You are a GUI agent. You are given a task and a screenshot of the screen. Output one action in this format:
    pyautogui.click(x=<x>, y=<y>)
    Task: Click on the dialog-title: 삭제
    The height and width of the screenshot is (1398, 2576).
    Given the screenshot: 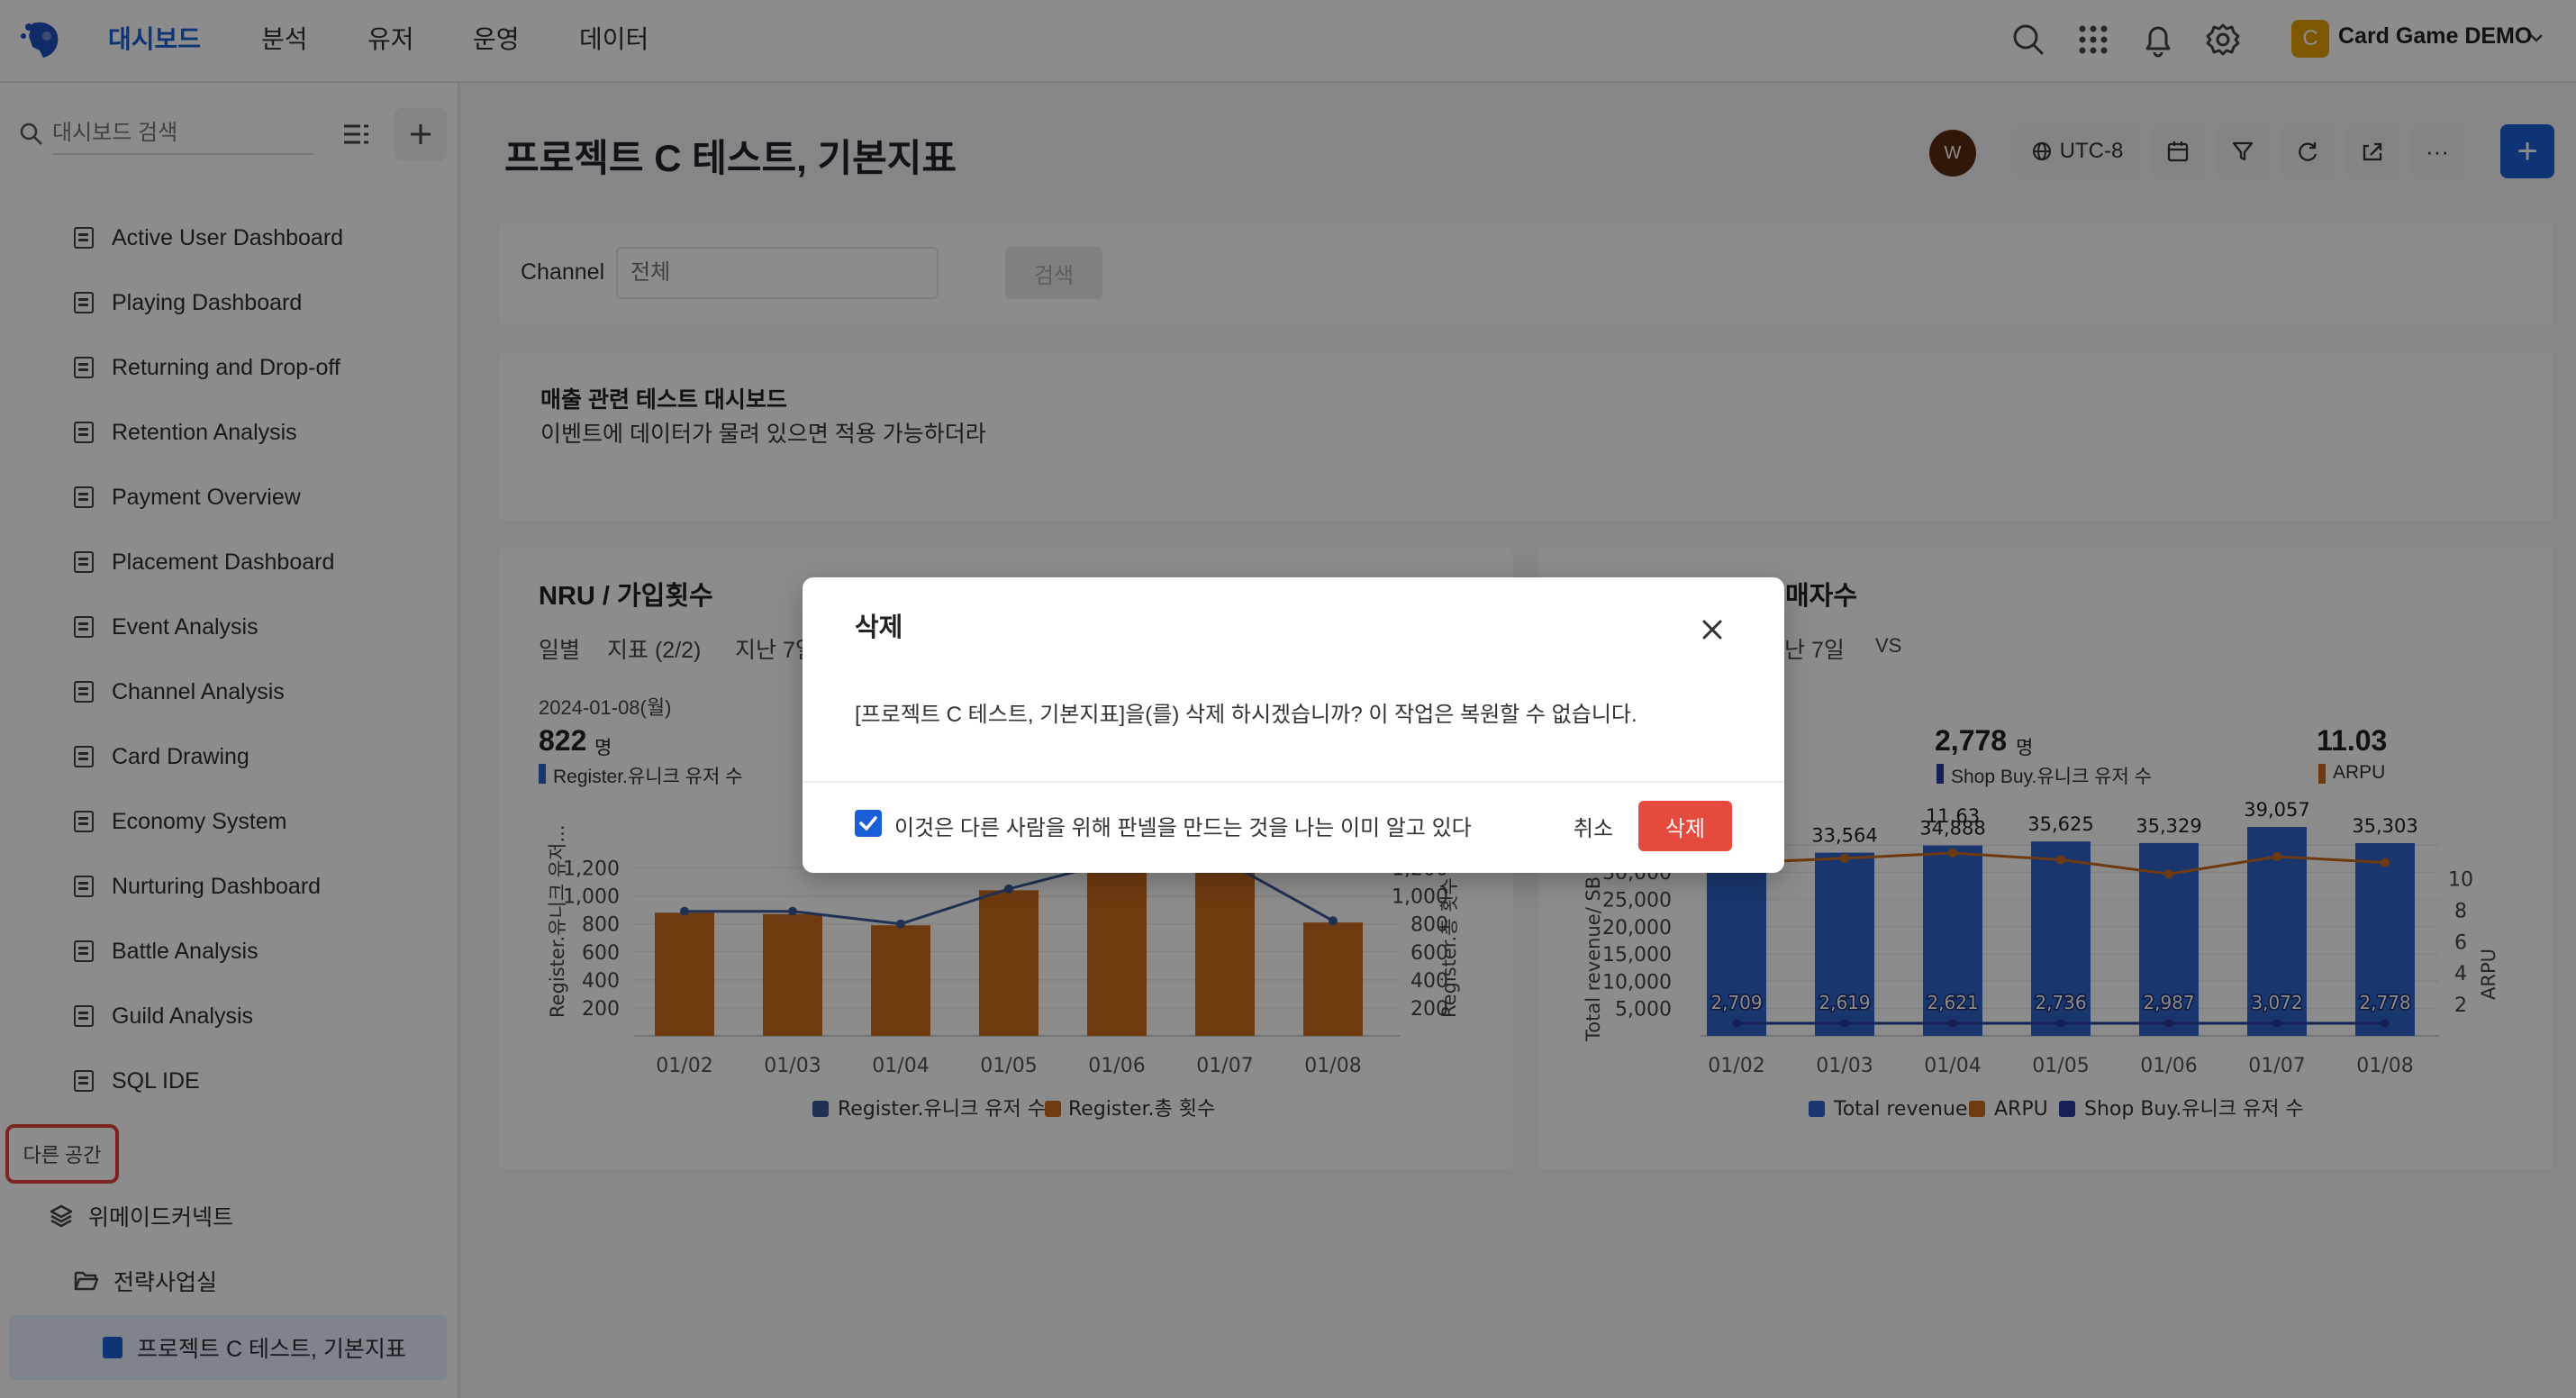 What is the action you would take?
    pyautogui.click(x=879, y=628)
    